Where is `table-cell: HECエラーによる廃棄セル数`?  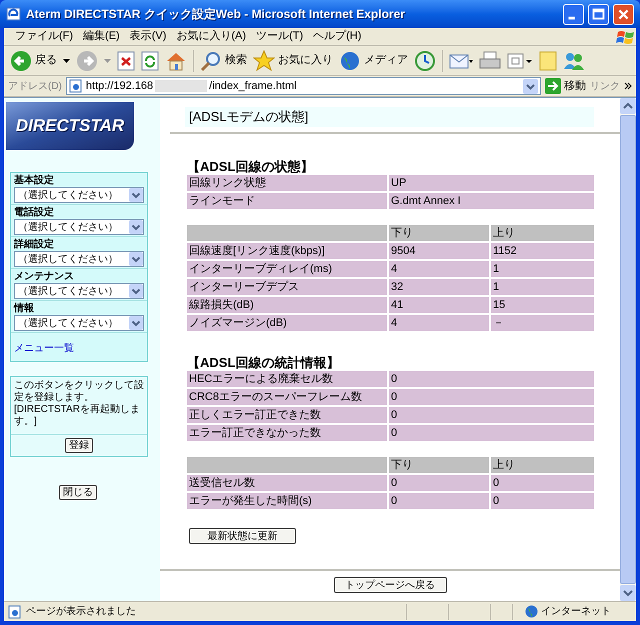
table-cell: HECエラーによる廃棄セル数 is located at coordinates (287, 379).